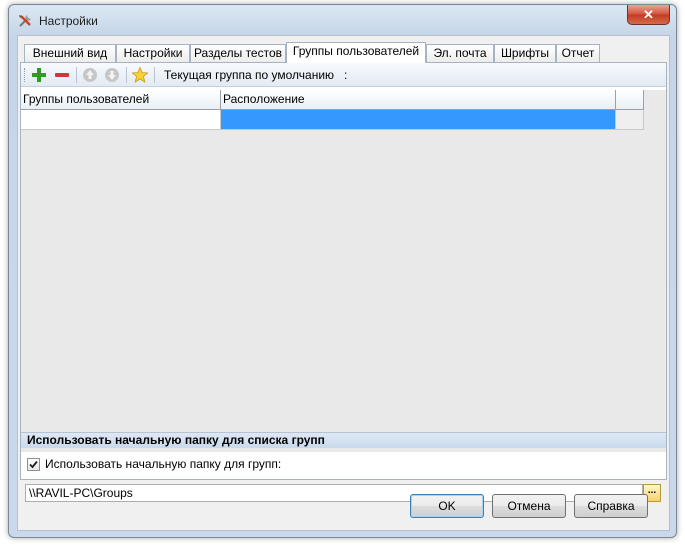  I want to click on add-icon, so click(39, 75).